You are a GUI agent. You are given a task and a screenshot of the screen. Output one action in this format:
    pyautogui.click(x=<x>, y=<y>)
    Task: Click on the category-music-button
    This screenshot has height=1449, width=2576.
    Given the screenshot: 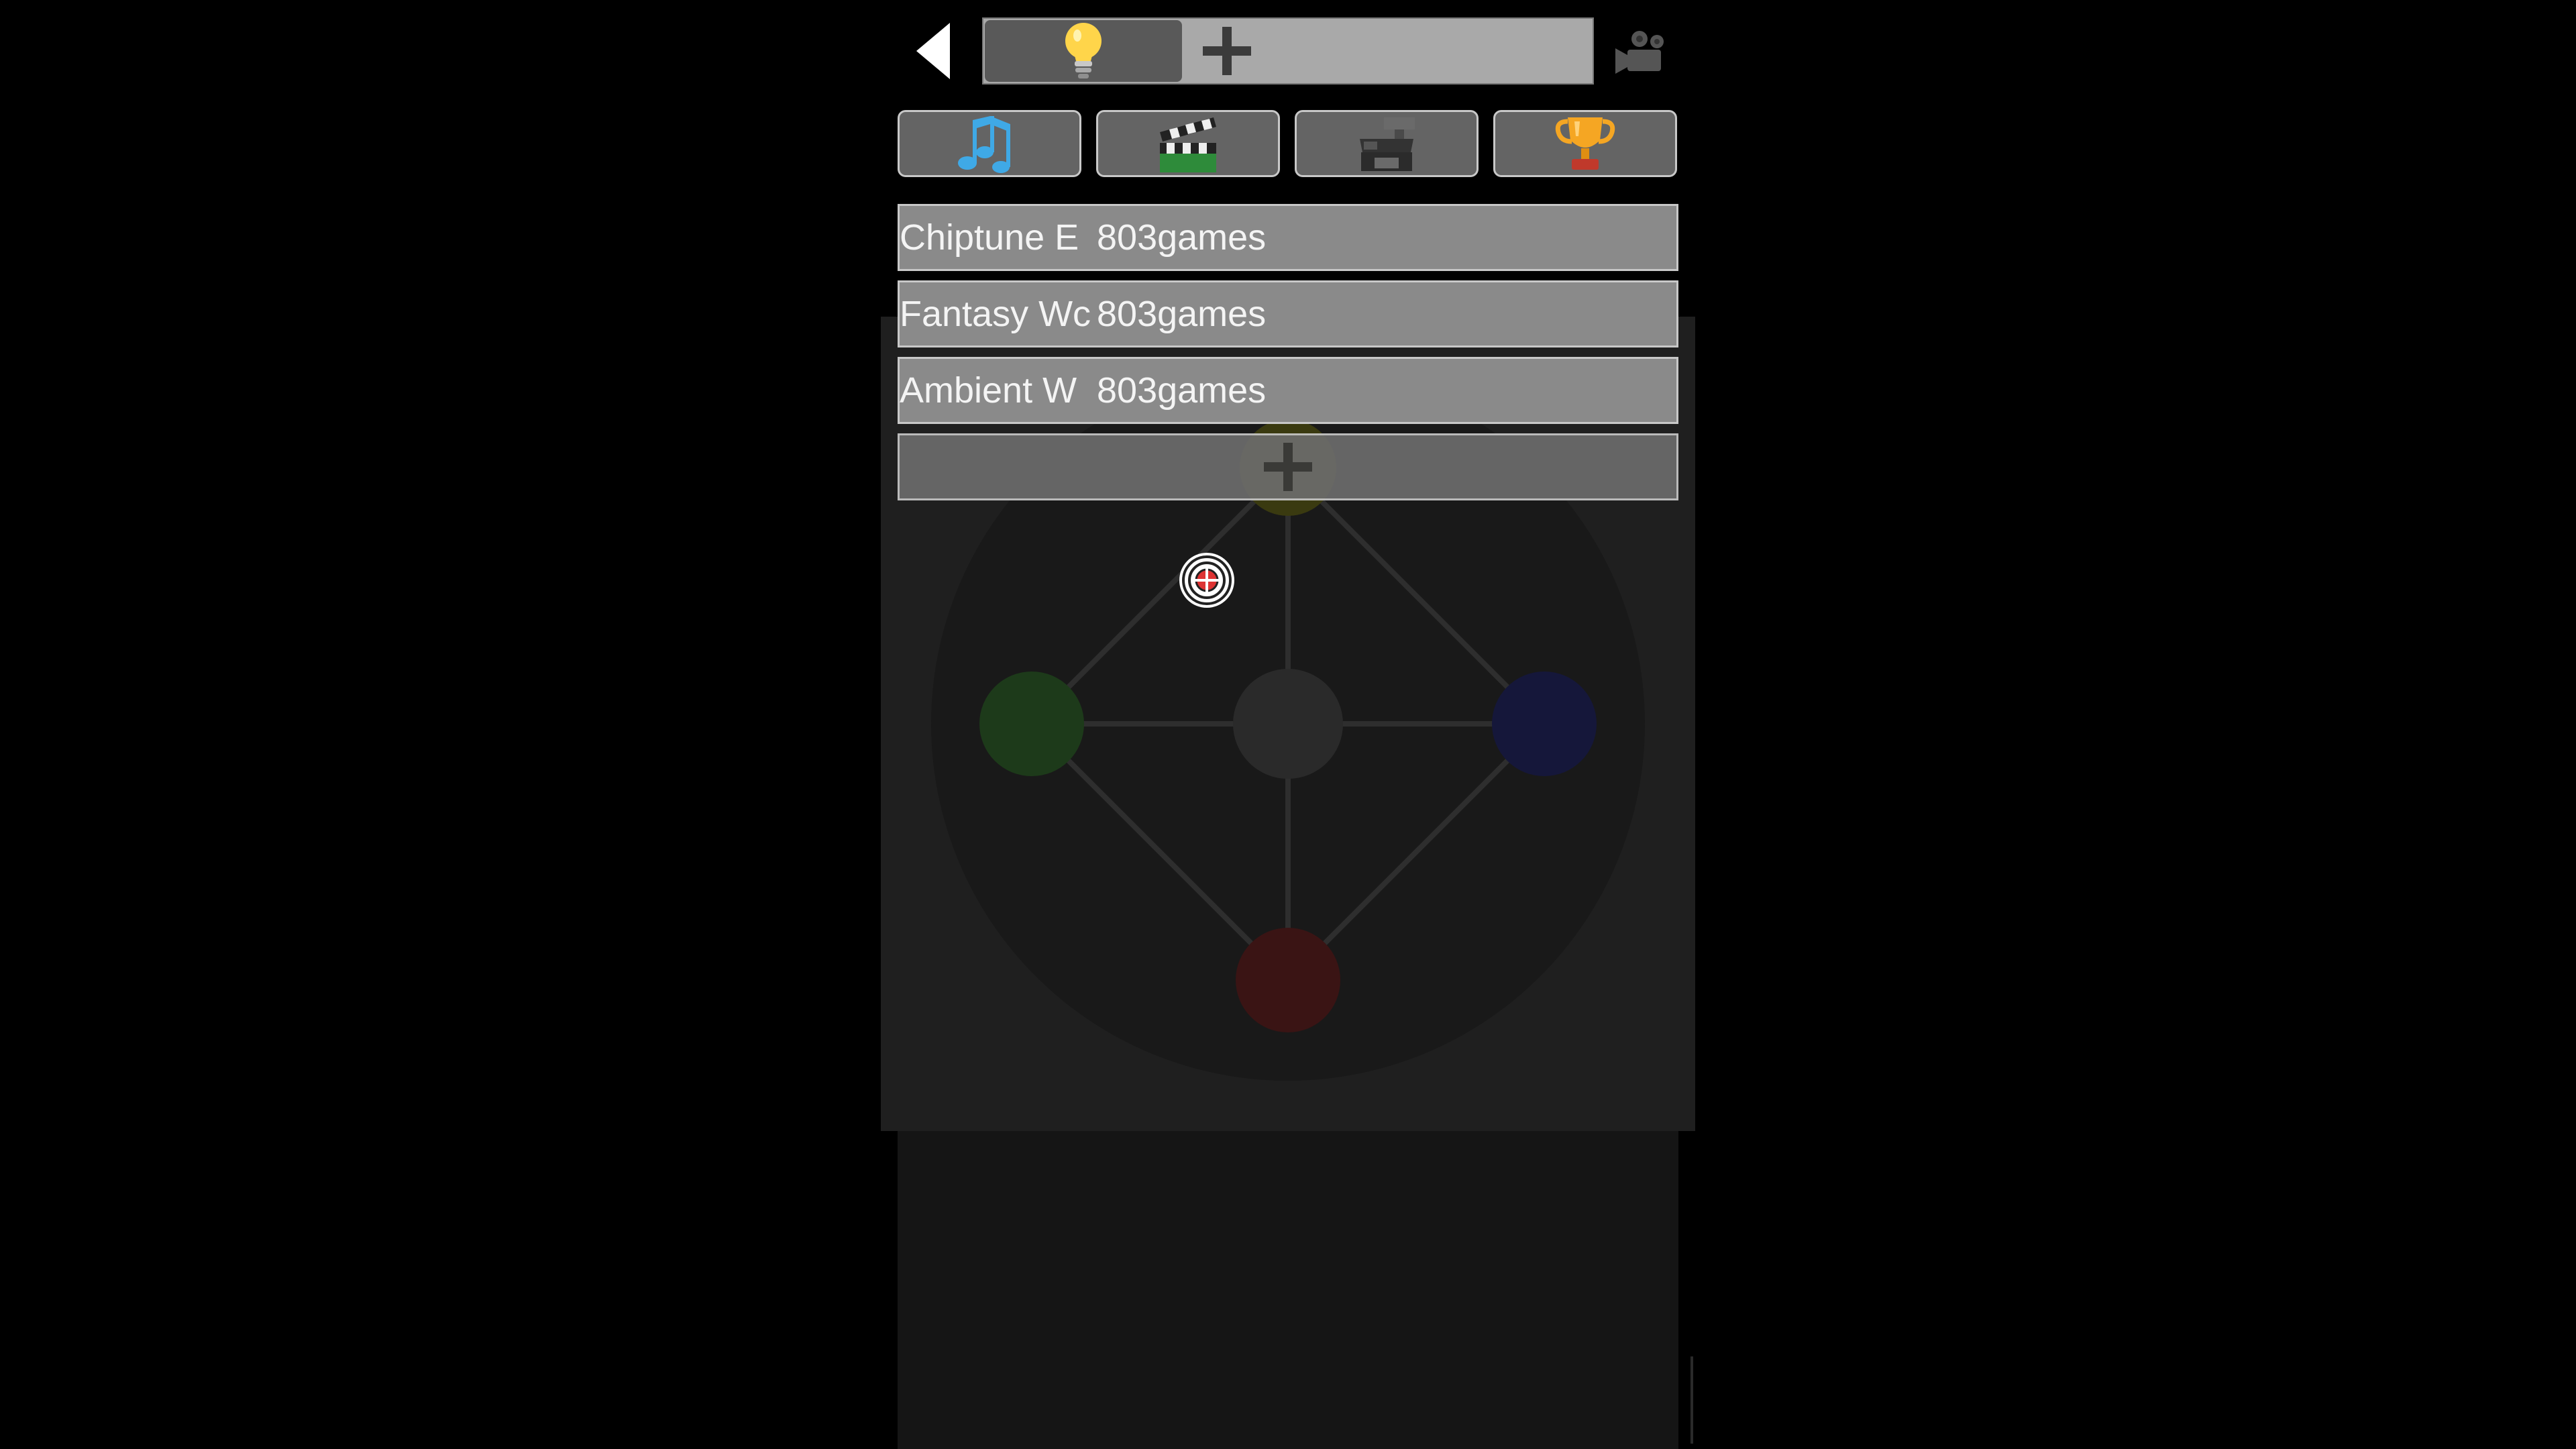 What is the action you would take?
    pyautogui.click(x=989, y=143)
    